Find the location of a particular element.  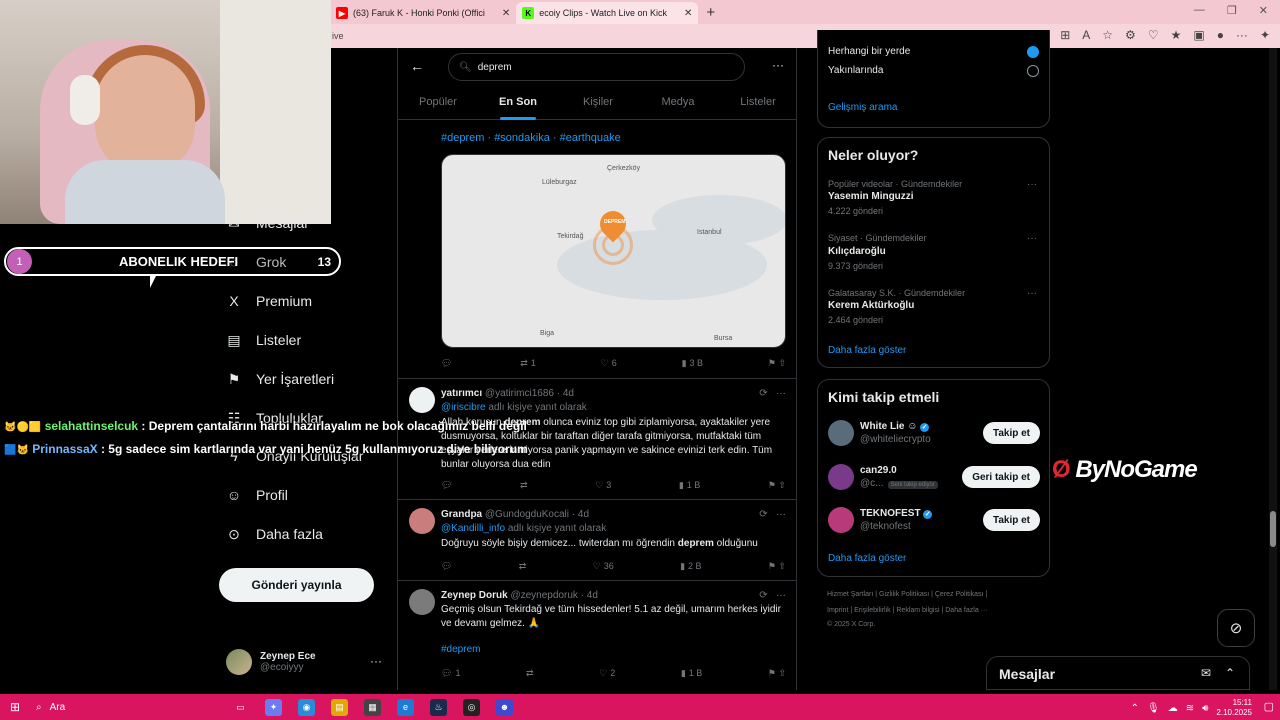

address-bar: ive ⊞ A ☆ ⚙ ♡ ★ ▣ ● ··· ✦ is located at coordinates (805, 36).